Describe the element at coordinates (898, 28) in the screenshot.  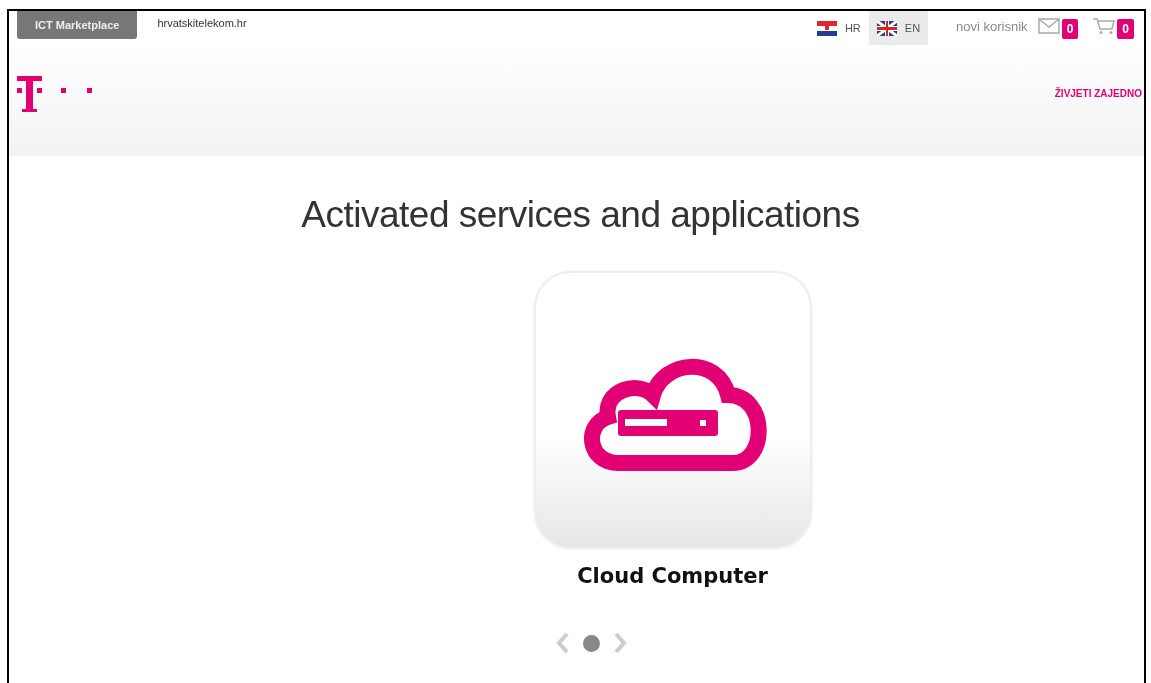
I see `language-tab: EN` at that location.